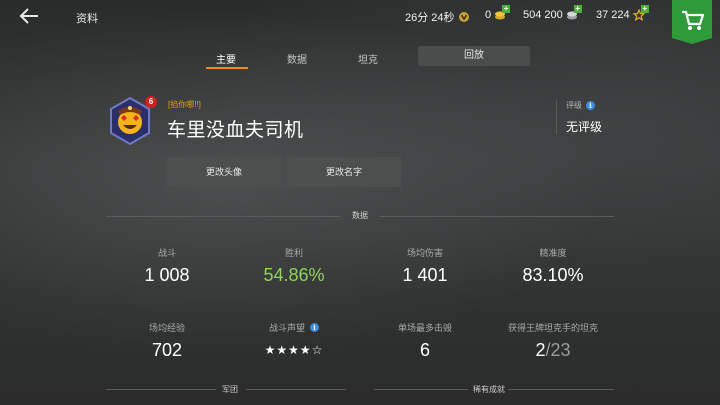 Image resolution: width=720 pixels, height=405 pixels. Describe the element at coordinates (553, 275) in the screenshot. I see `stat-accuracy-value: 83.10%` at that location.